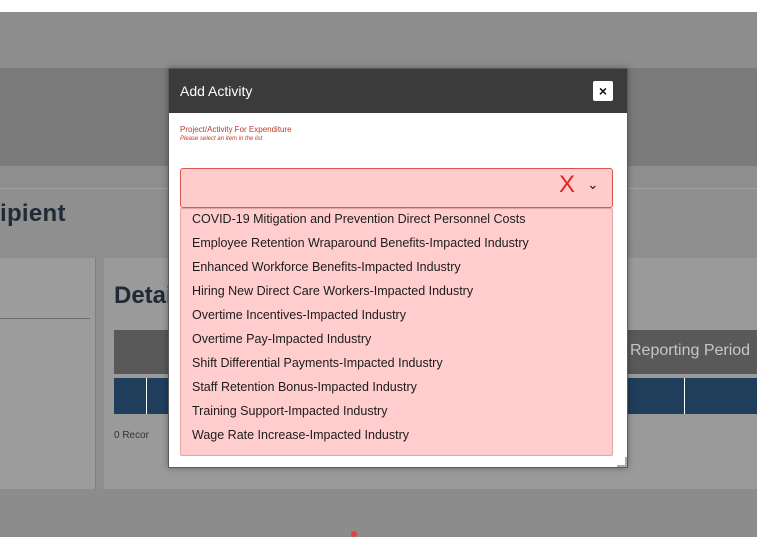  Describe the element at coordinates (132, 435) in the screenshot. I see `records-count: 0 Recor` at that location.